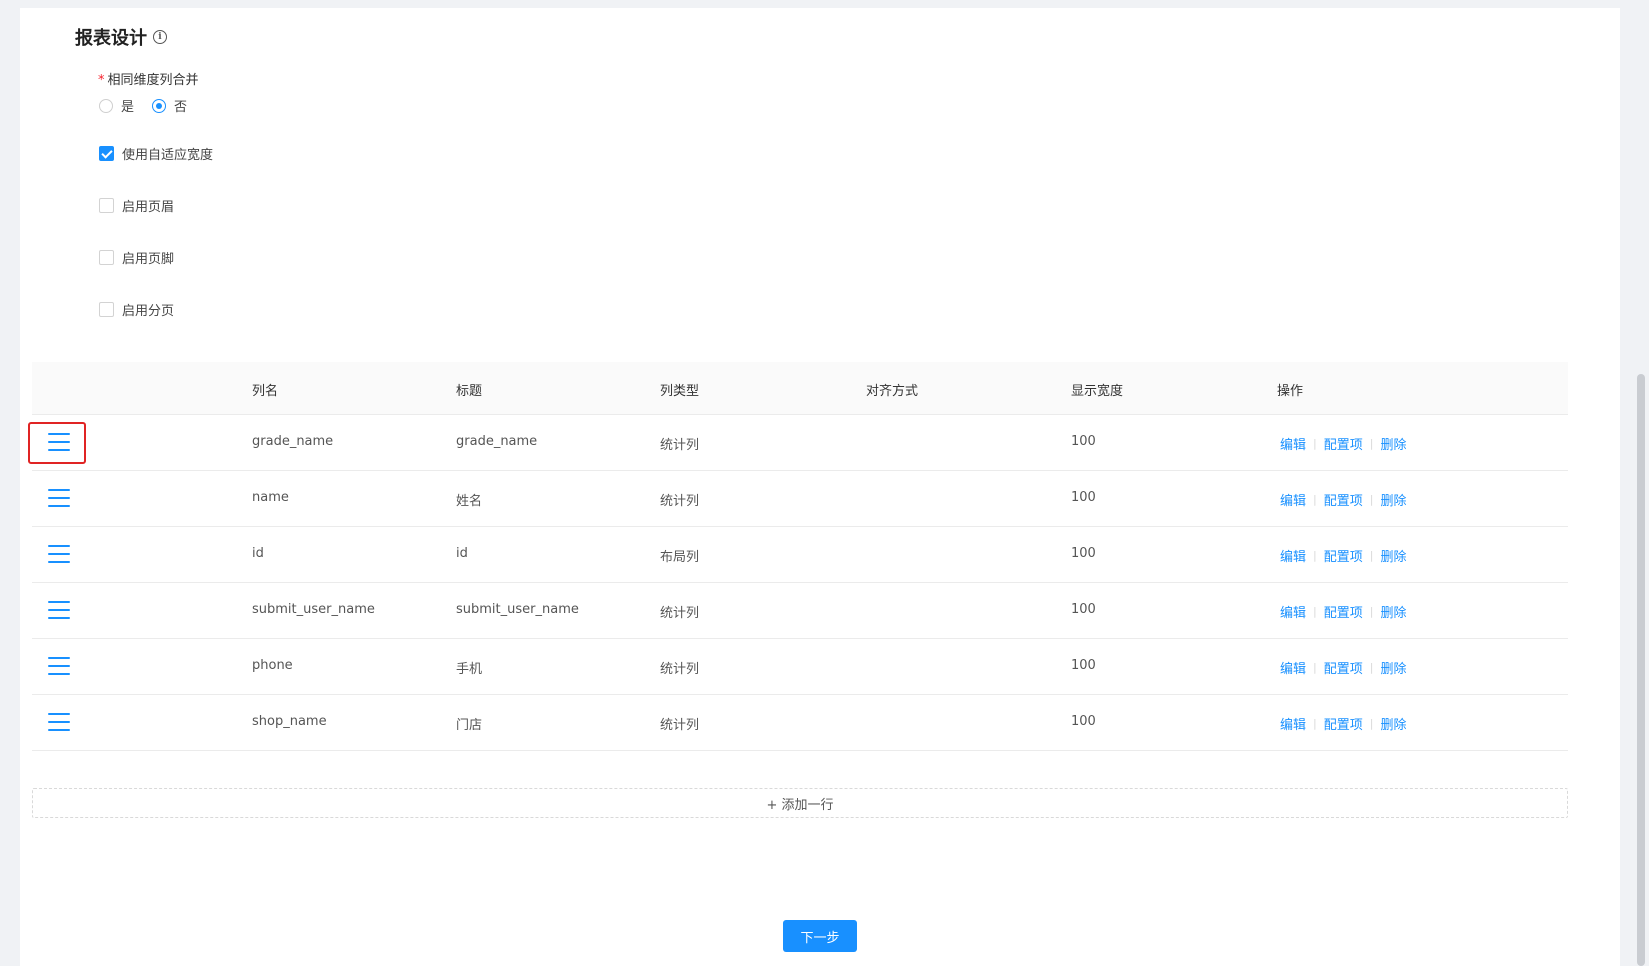 Image resolution: width=1649 pixels, height=966 pixels. I want to click on cell-column-name: grade_name, so click(293, 441).